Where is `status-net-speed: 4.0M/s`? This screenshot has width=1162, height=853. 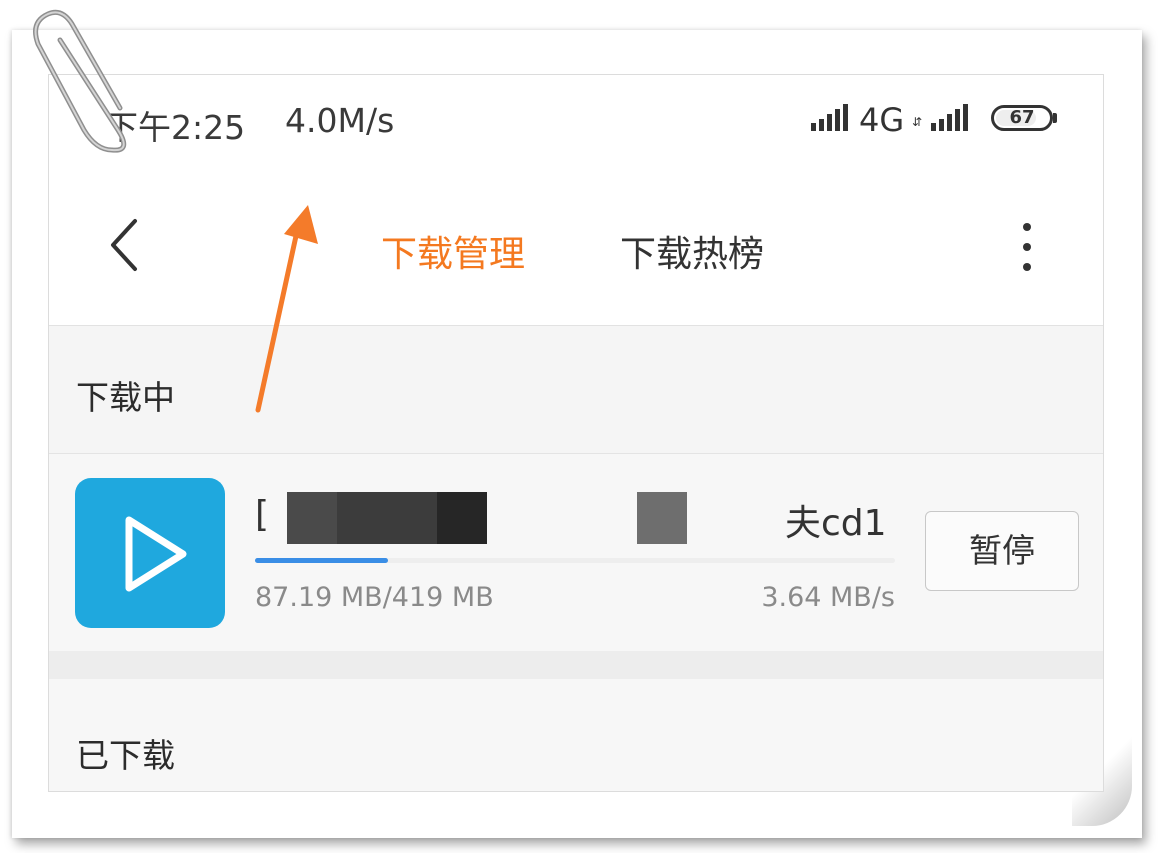 status-net-speed: 4.0M/s is located at coordinates (340, 120).